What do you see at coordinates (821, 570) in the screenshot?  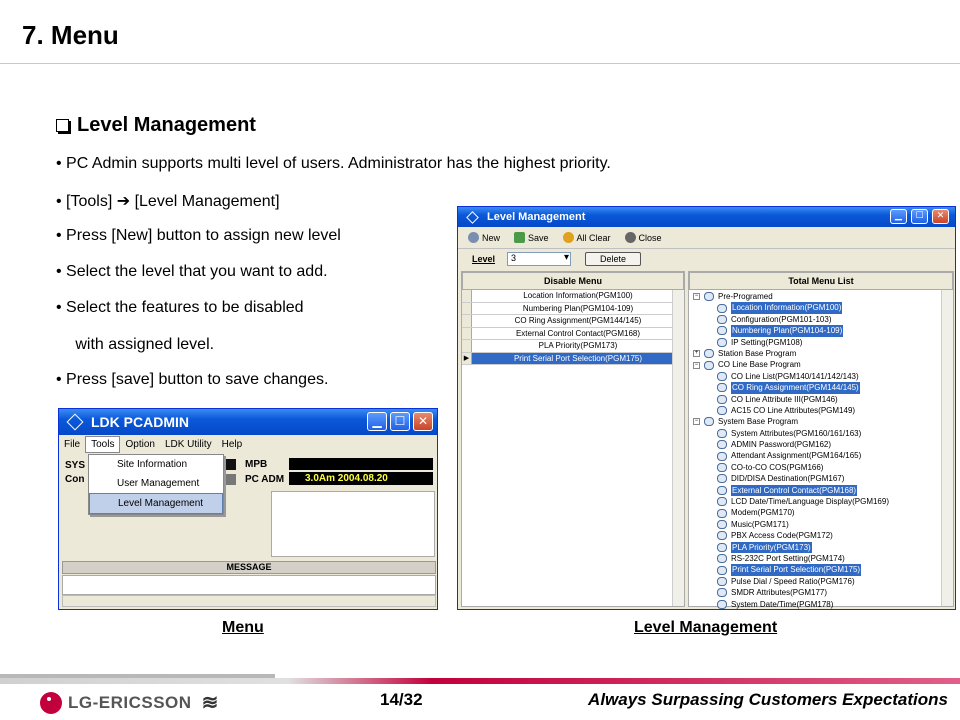 I see `tree-node: Print Serial Port Selection(PGM175)` at bounding box center [821, 570].